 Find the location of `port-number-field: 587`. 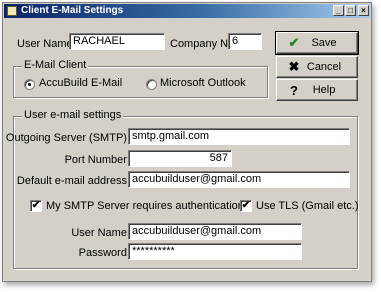

port-number-field: 587 is located at coordinates (180, 158).